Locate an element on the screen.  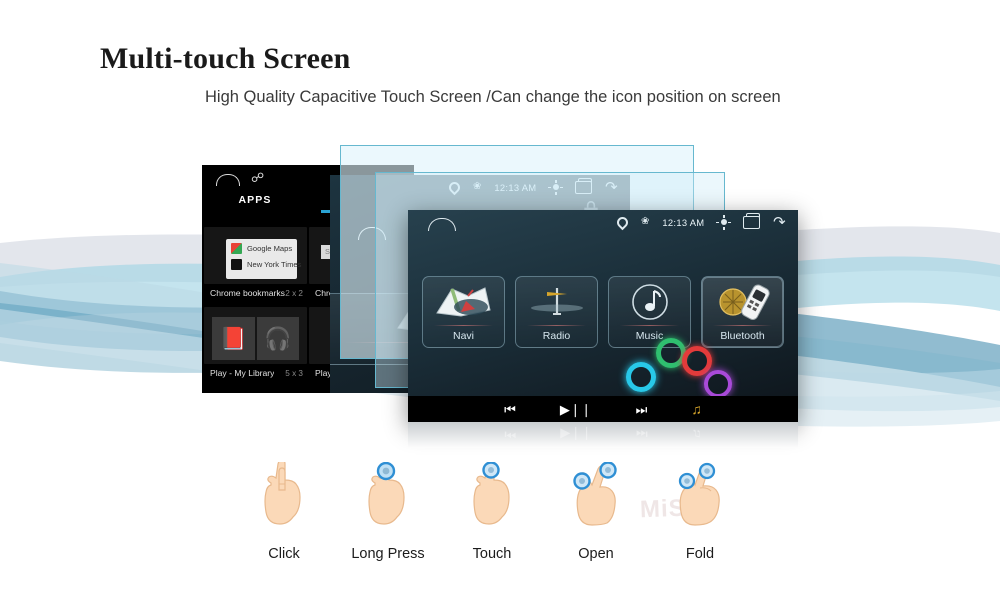
music-note-icon is located at coordinates (649, 302).